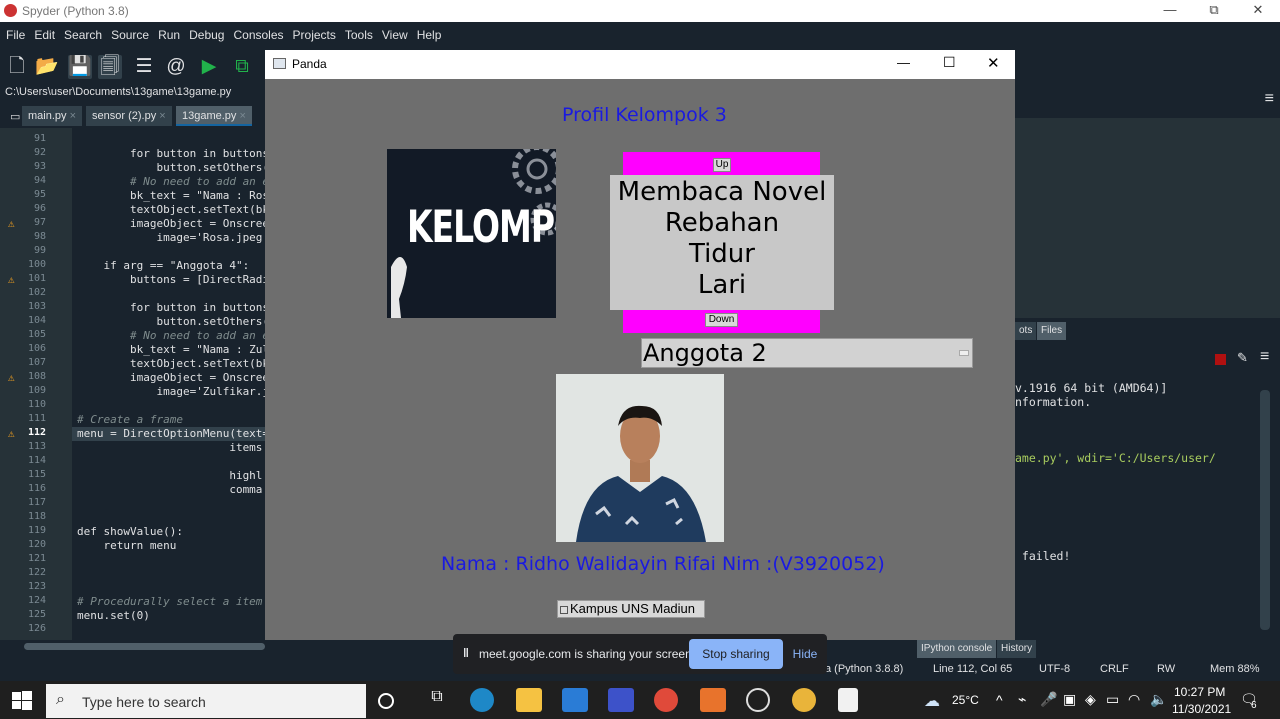  I want to click on app-icon, so click(621, 700).